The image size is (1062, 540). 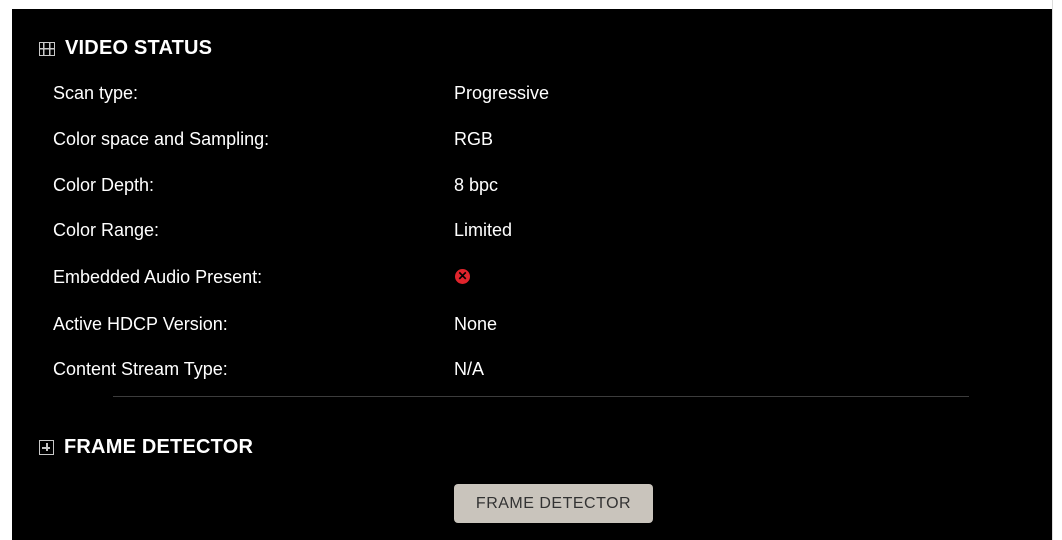 I want to click on status-row-content-stream: Content Stream Type: N/A, so click(x=403, y=369).